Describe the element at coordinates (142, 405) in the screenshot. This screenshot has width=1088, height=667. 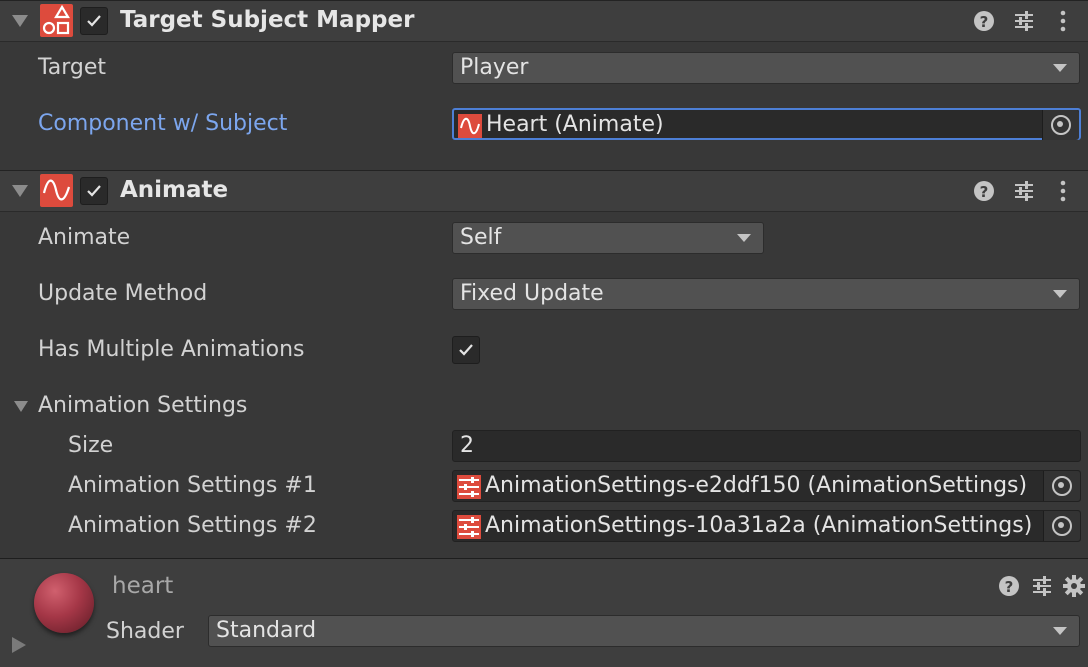
I see `animation-settings-label: Animation Settings` at that location.